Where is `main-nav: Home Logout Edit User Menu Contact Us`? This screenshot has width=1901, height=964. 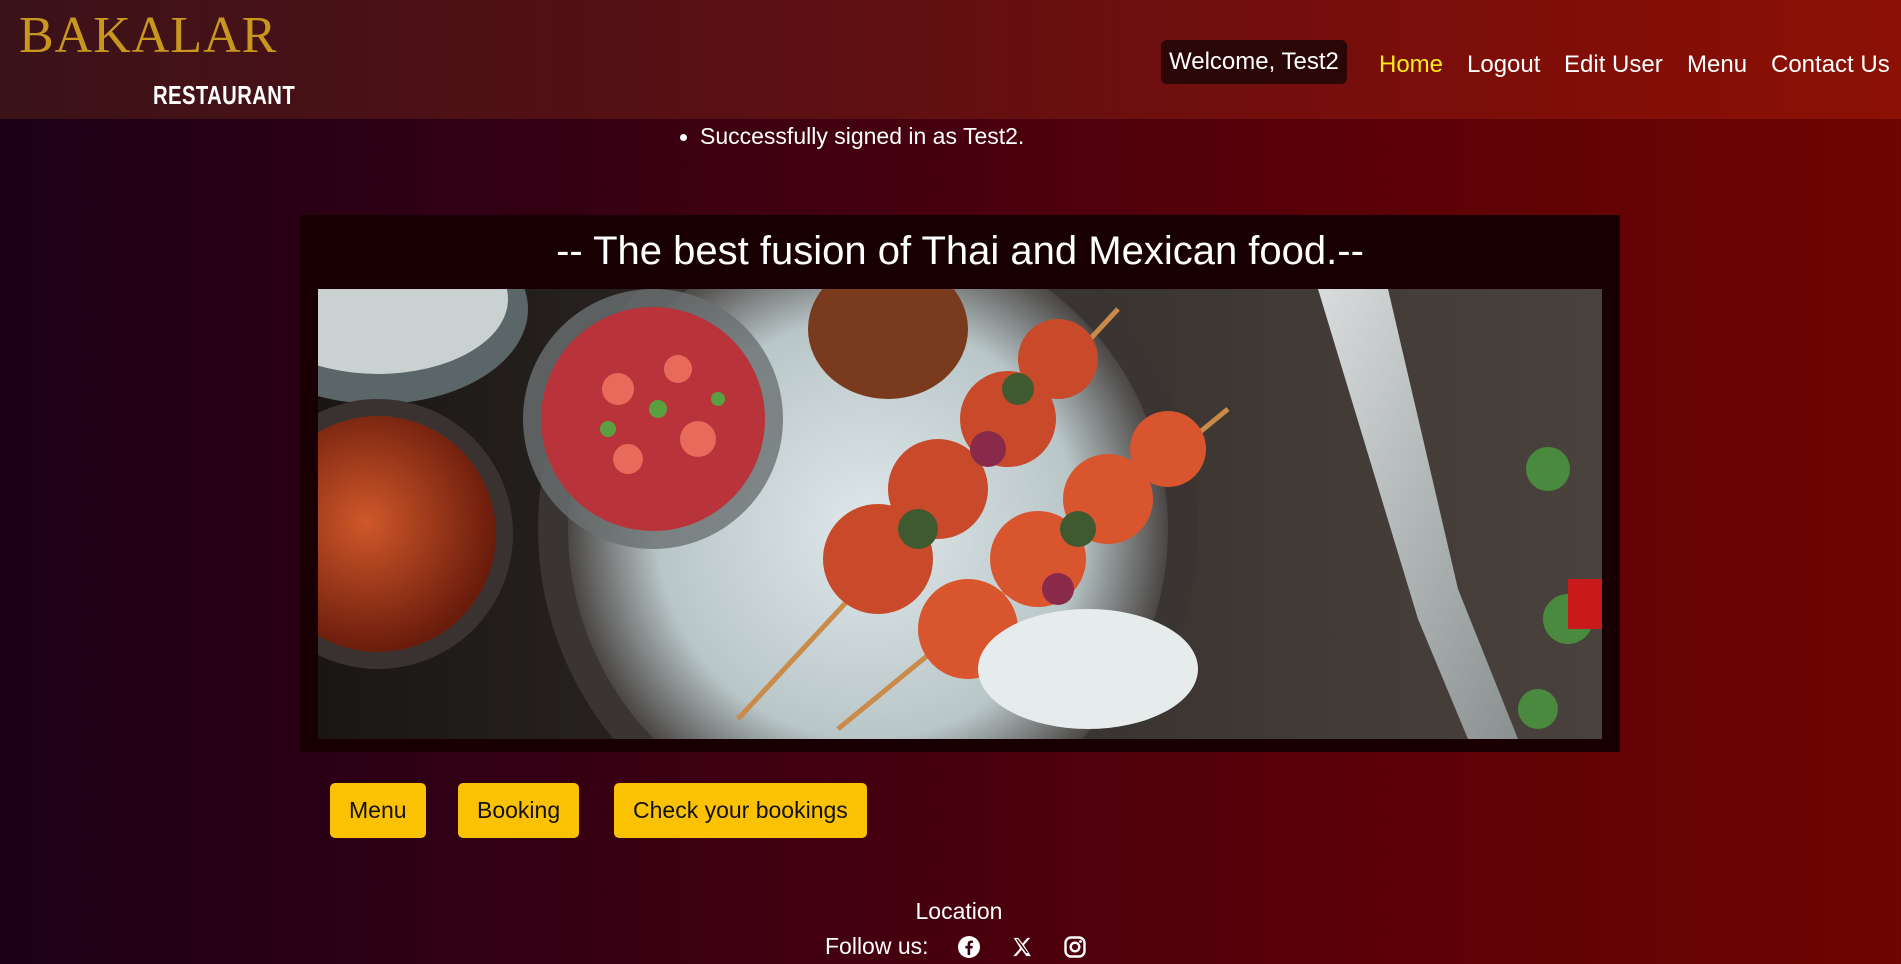 main-nav: Home Logout Edit User Menu Contact Us is located at coordinates (950, 66).